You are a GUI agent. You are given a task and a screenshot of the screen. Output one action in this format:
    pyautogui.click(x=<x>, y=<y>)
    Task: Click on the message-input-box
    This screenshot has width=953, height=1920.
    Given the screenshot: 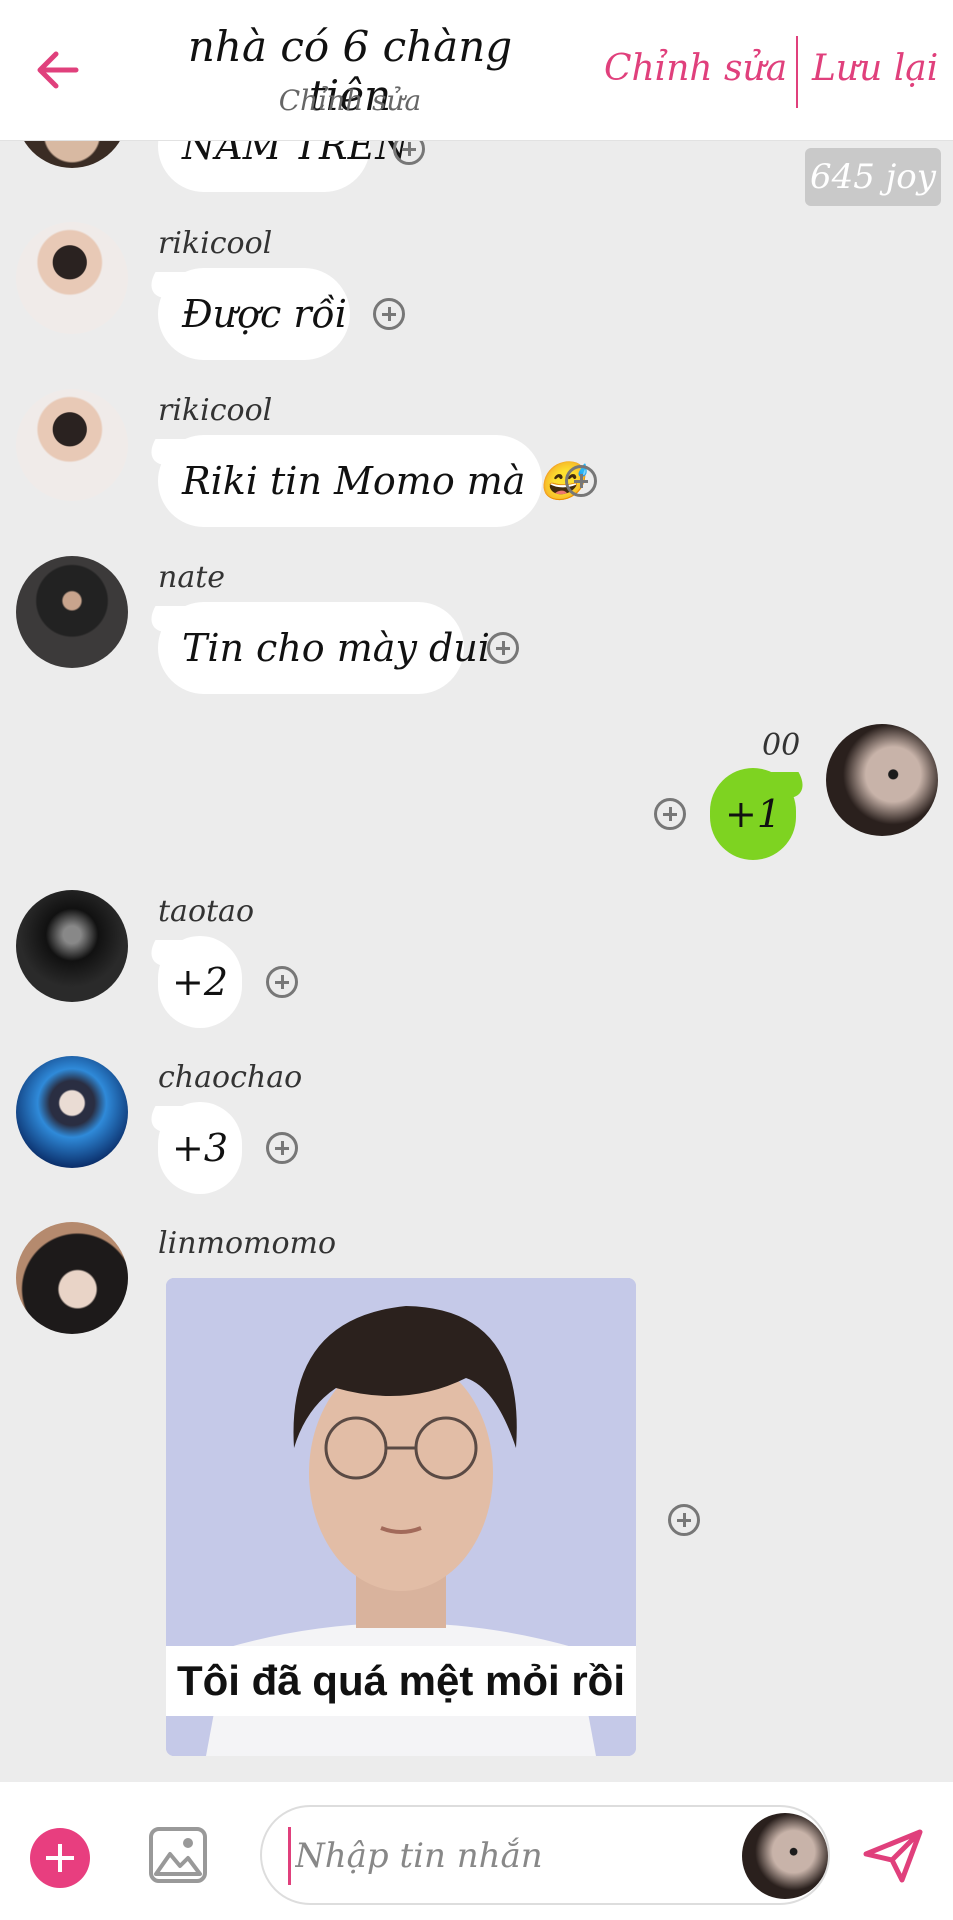 What is the action you would take?
    pyautogui.click(x=545, y=1855)
    